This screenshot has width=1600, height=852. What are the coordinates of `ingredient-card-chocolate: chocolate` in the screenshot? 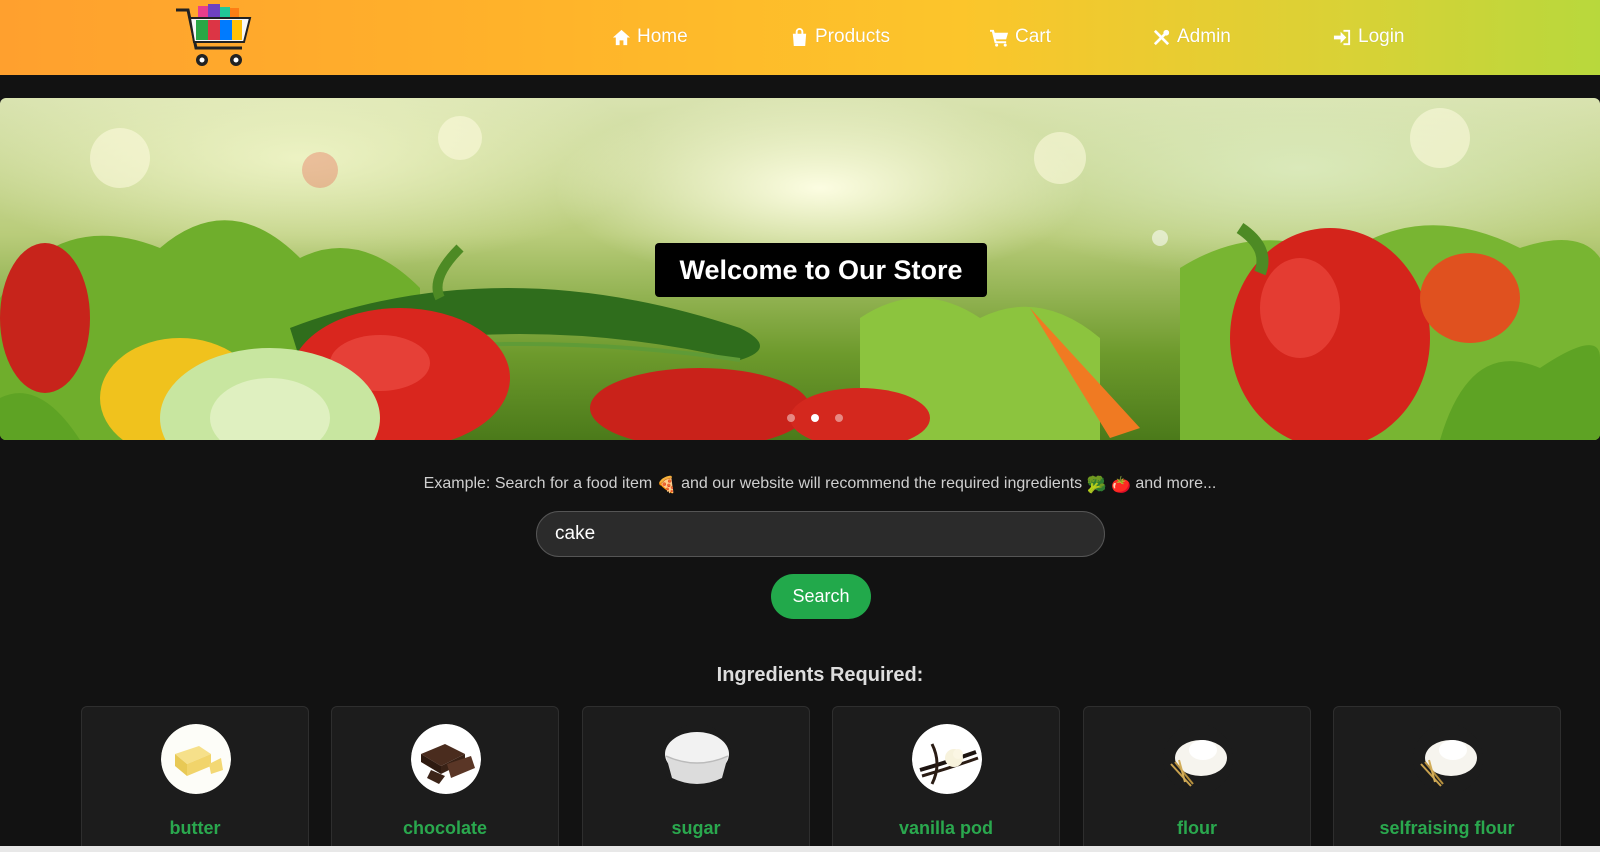 It's located at (445, 779).